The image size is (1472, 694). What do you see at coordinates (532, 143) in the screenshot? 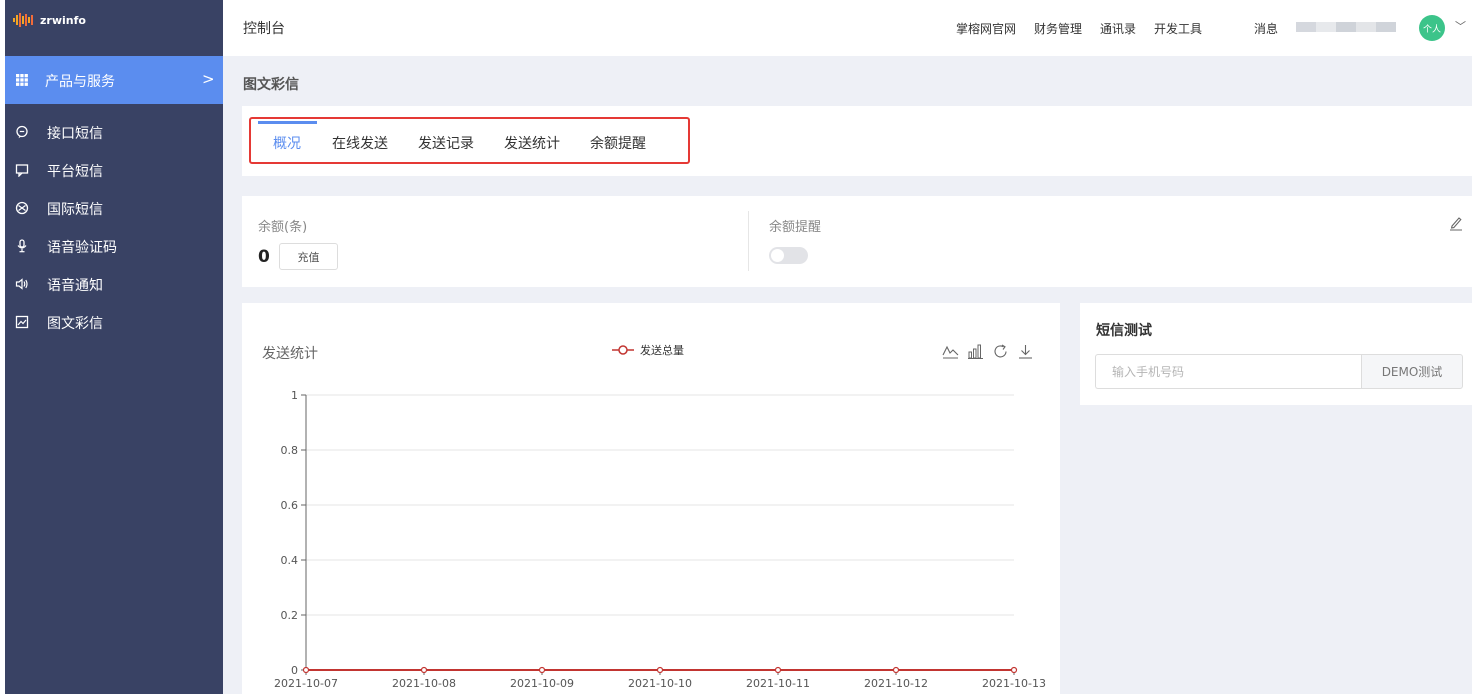
I see `tab-send-stats: 发送统计` at bounding box center [532, 143].